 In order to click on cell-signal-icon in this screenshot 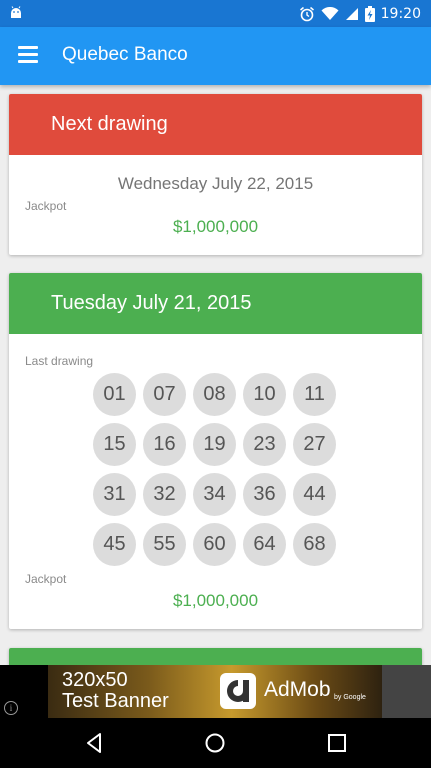, I will do `click(351, 13)`.